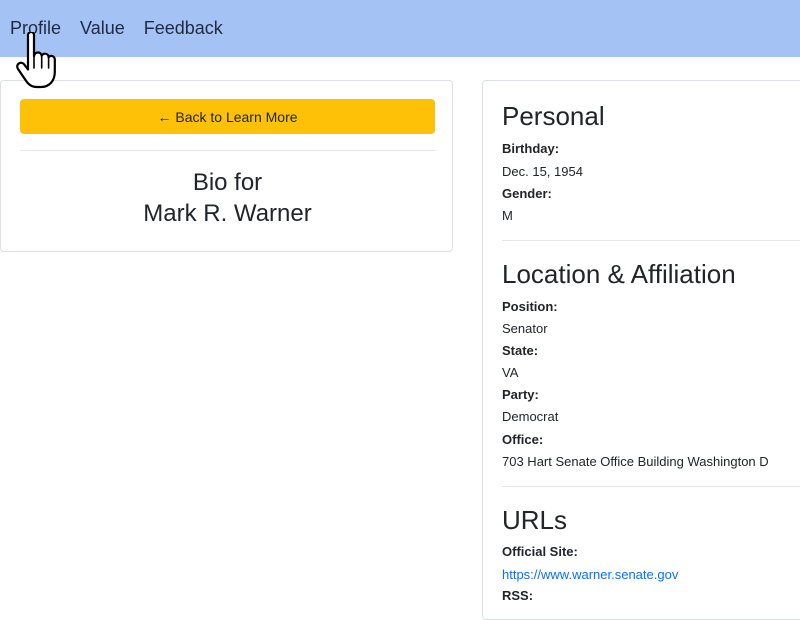 This screenshot has width=800, height=620. What do you see at coordinates (542, 171) in the screenshot?
I see `birthday-value: Dec. 15, 1954` at bounding box center [542, 171].